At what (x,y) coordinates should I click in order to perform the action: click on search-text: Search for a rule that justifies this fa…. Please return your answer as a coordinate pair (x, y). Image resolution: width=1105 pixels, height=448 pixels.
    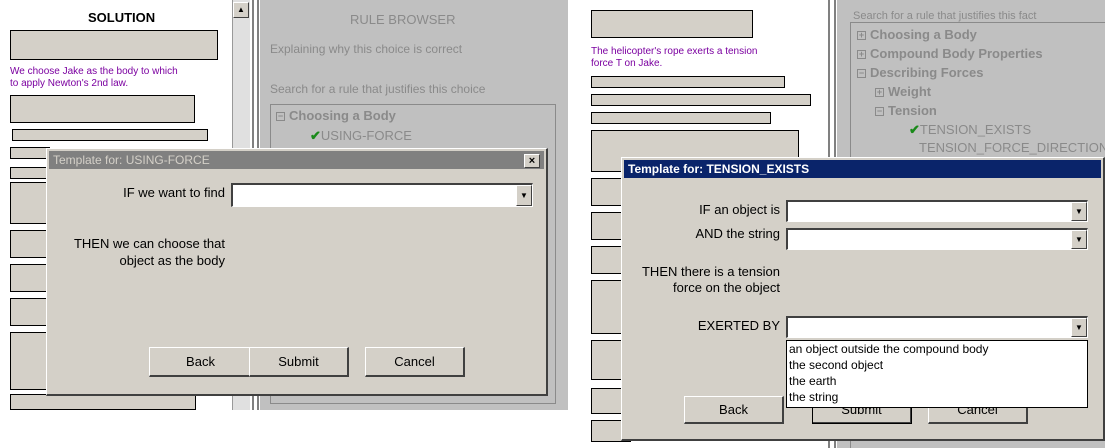
    Looking at the image, I should click on (945, 16).